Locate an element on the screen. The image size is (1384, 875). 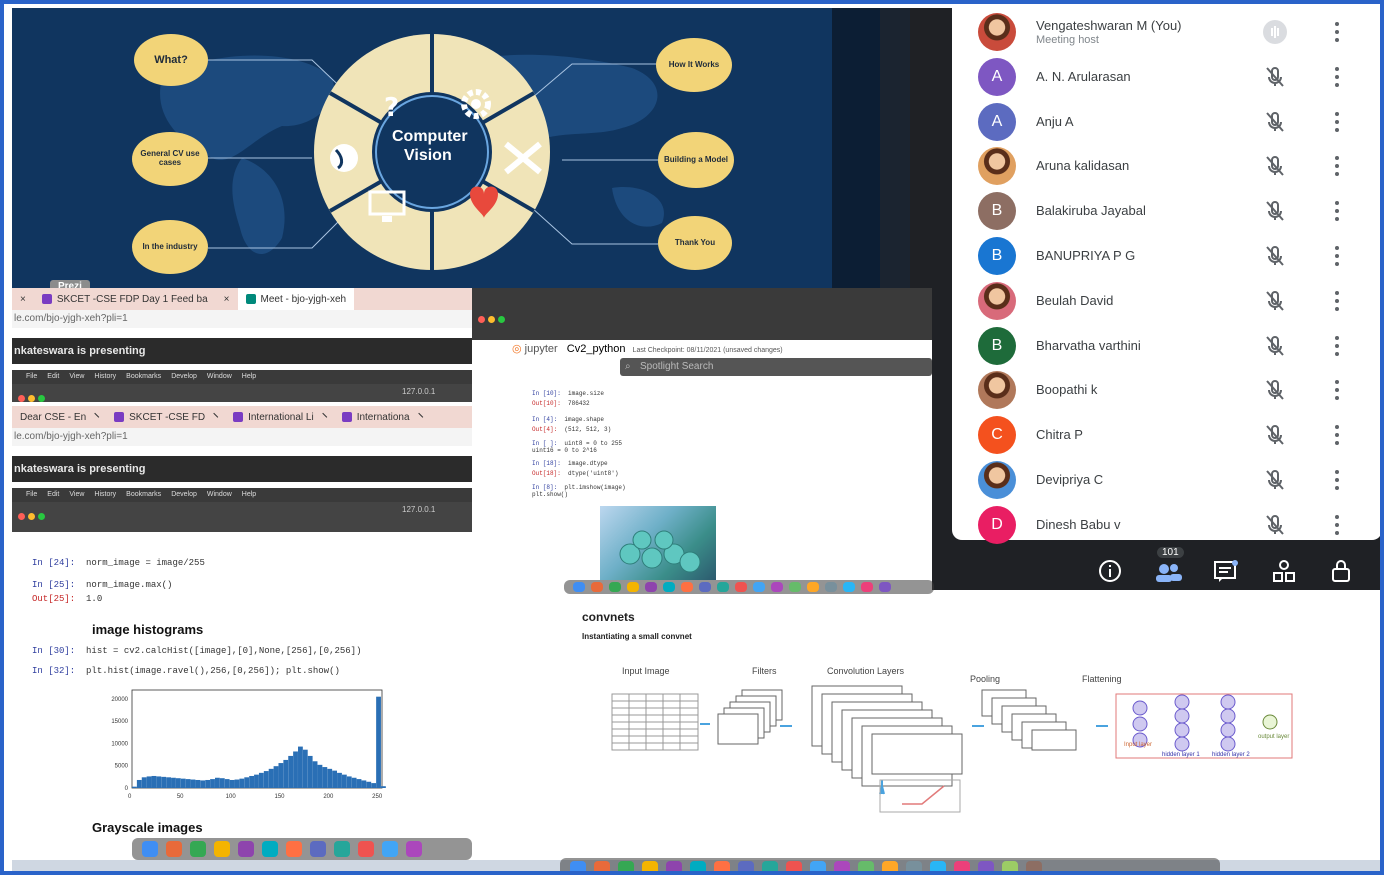
jupyter-cell: Out[4]: (512, 512, 3) is located at coordinates (571, 429).